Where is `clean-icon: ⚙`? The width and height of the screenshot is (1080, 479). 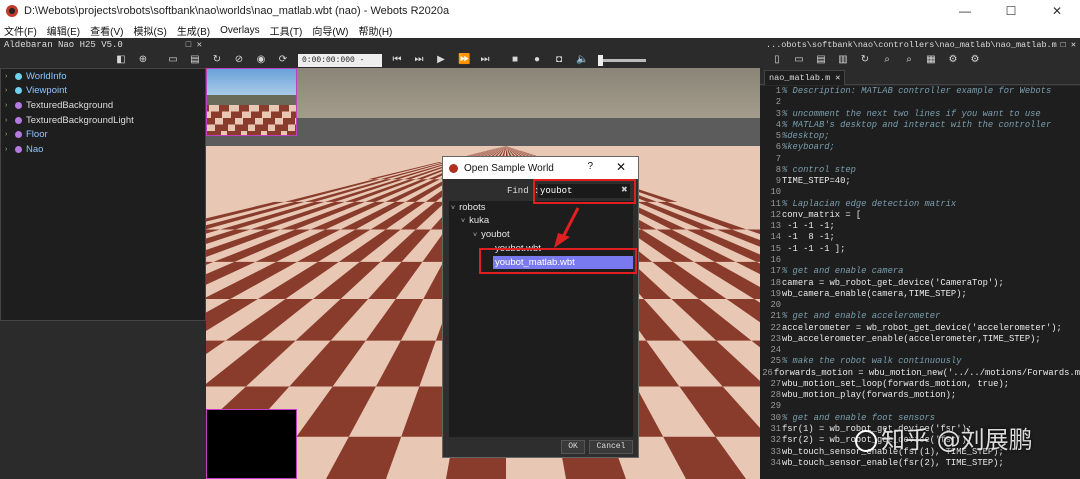
clean-icon: ⚙ is located at coordinates (975, 60).